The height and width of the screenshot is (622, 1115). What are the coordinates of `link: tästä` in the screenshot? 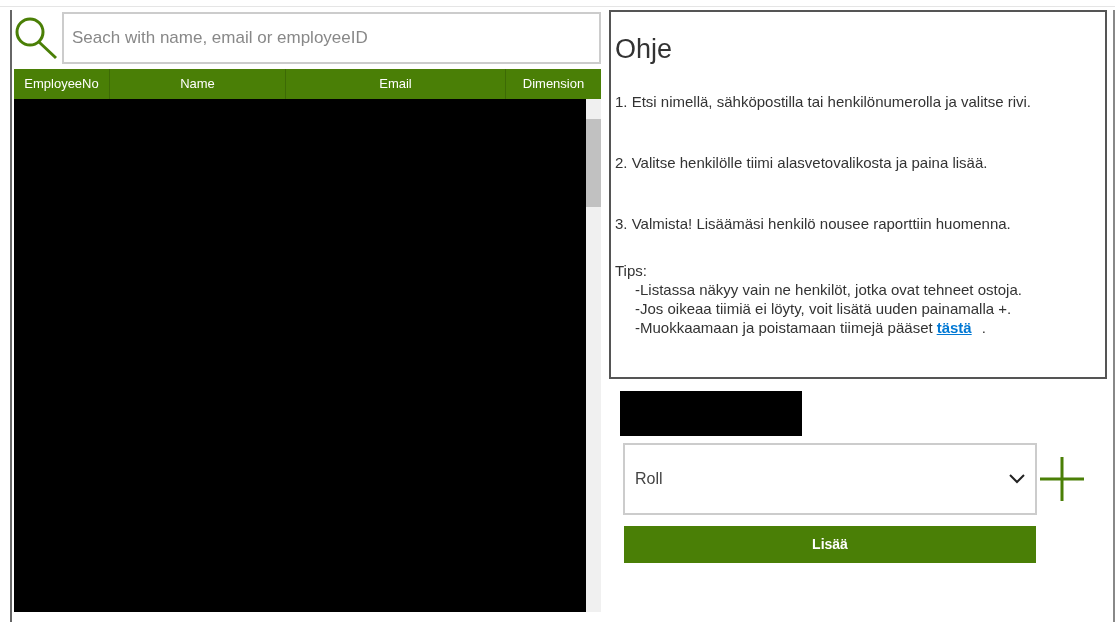 It's located at (954, 328).